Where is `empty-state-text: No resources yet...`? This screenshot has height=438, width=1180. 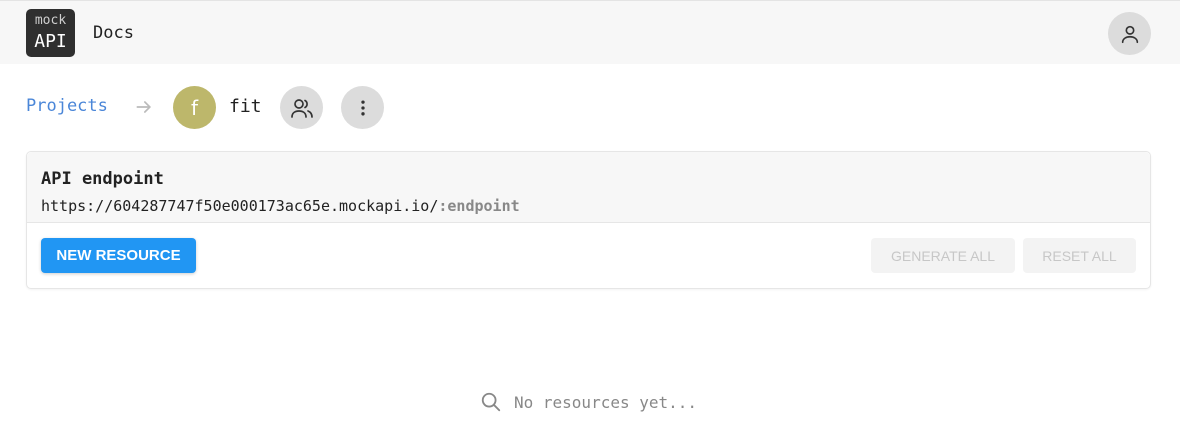
empty-state-text: No resources yet... is located at coordinates (606, 402).